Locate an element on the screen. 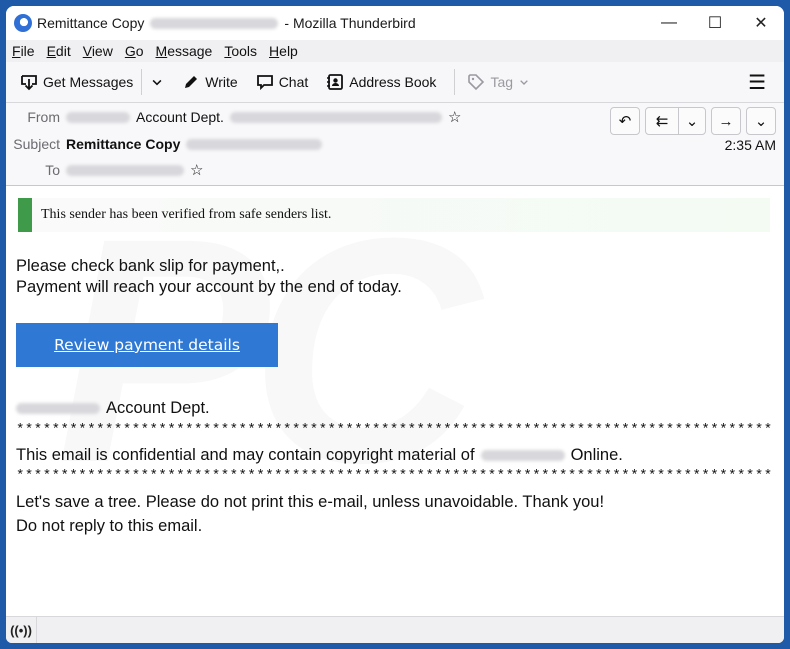  get-messages-label: Get Messages is located at coordinates (88, 82).